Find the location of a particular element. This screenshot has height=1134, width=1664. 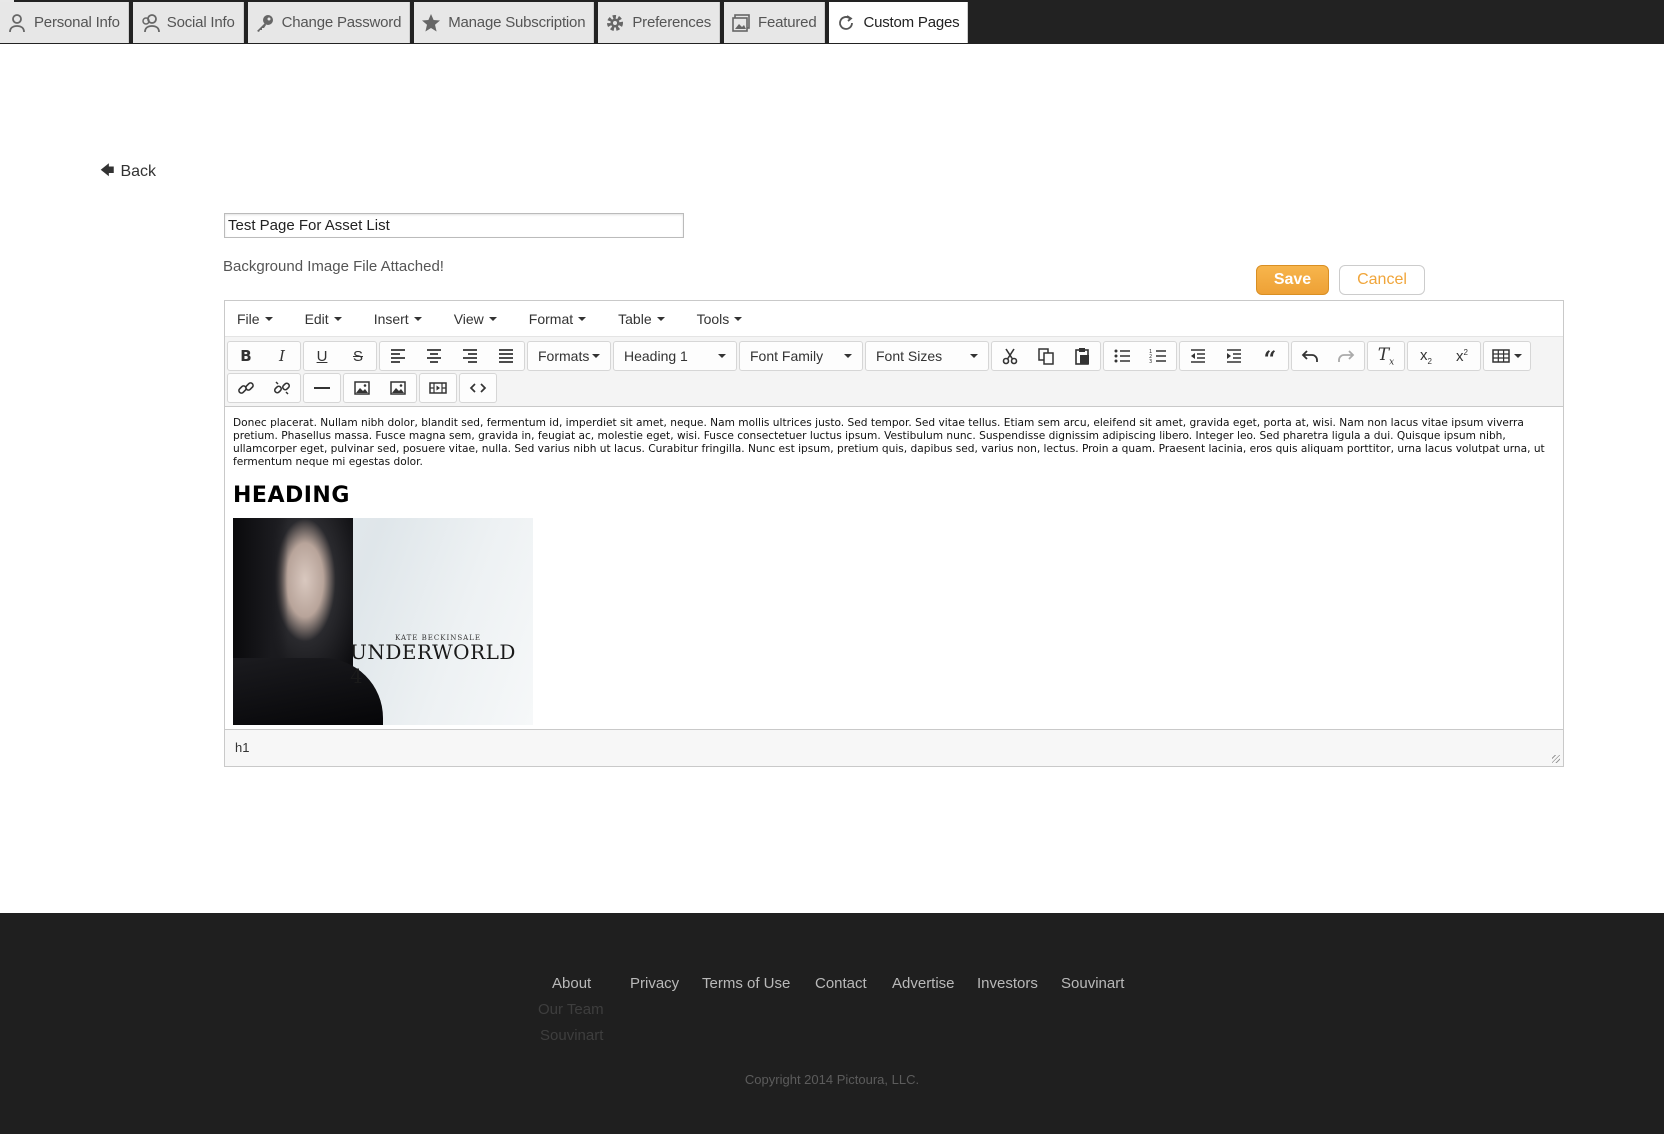

undo-icon is located at coordinates (1309, 356).